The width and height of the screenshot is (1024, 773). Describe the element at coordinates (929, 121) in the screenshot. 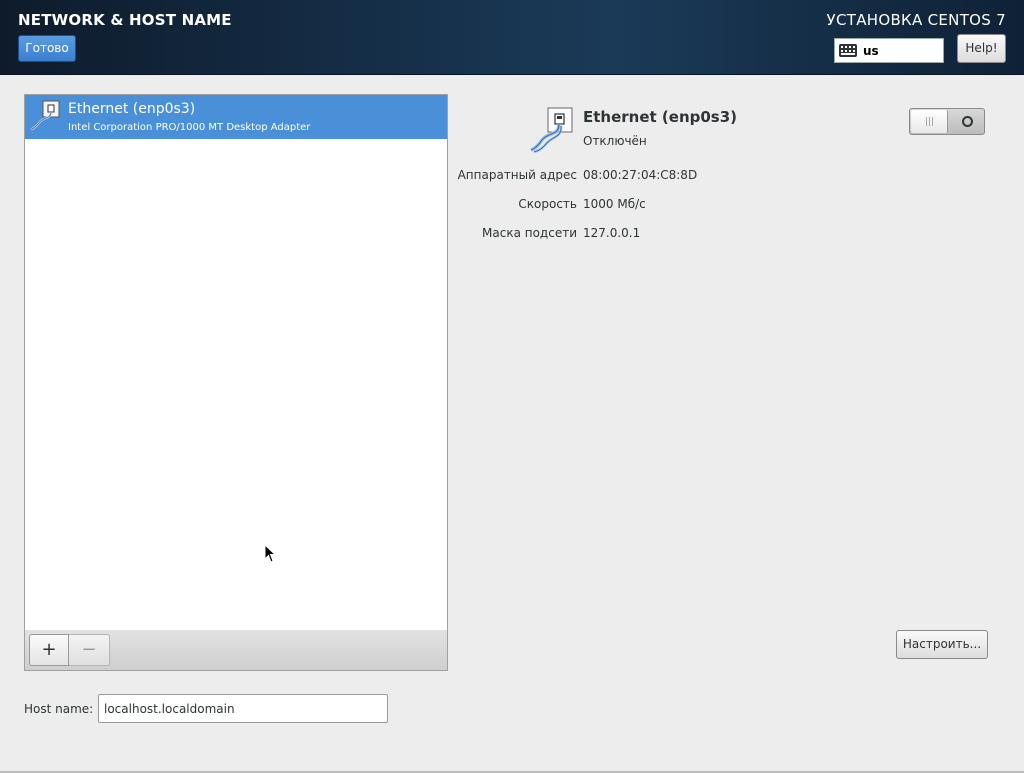

I see `toggle-knob` at that location.